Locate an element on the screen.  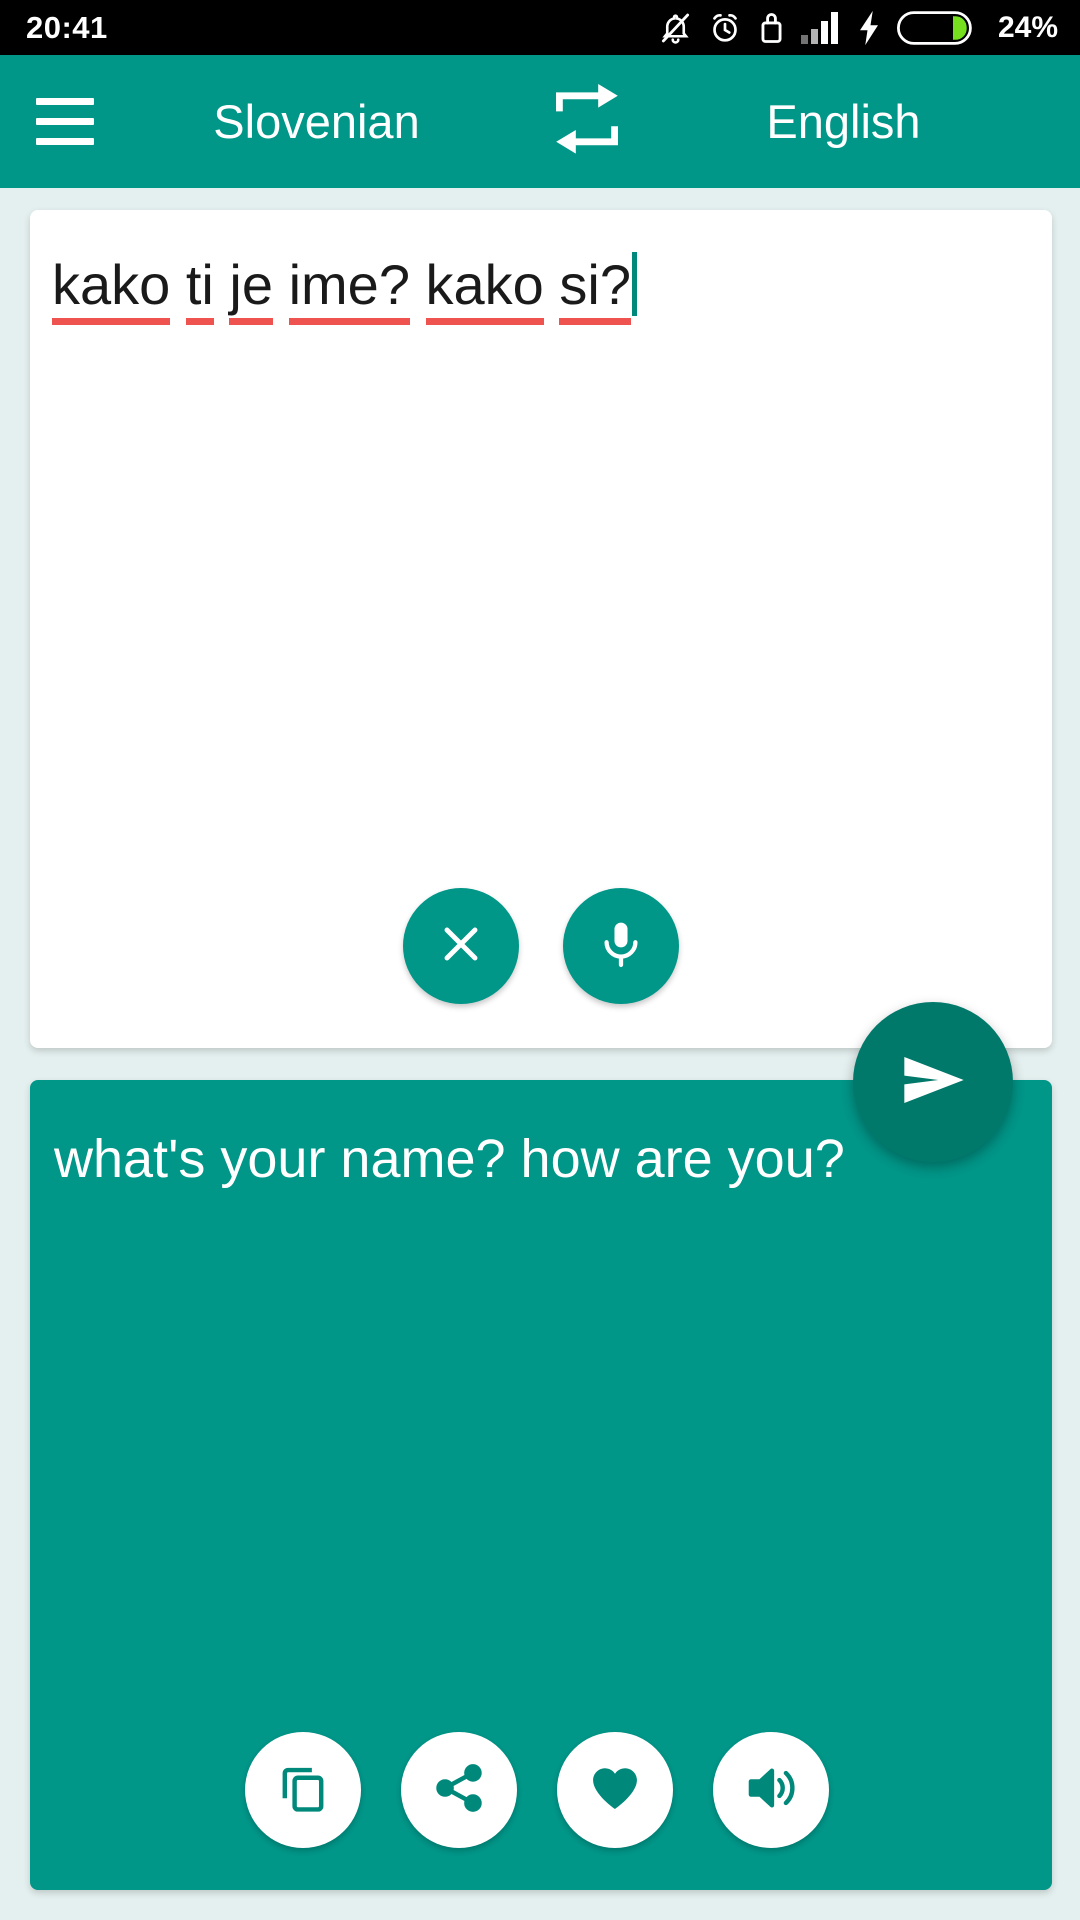
menu-button is located at coordinates (65, 122).